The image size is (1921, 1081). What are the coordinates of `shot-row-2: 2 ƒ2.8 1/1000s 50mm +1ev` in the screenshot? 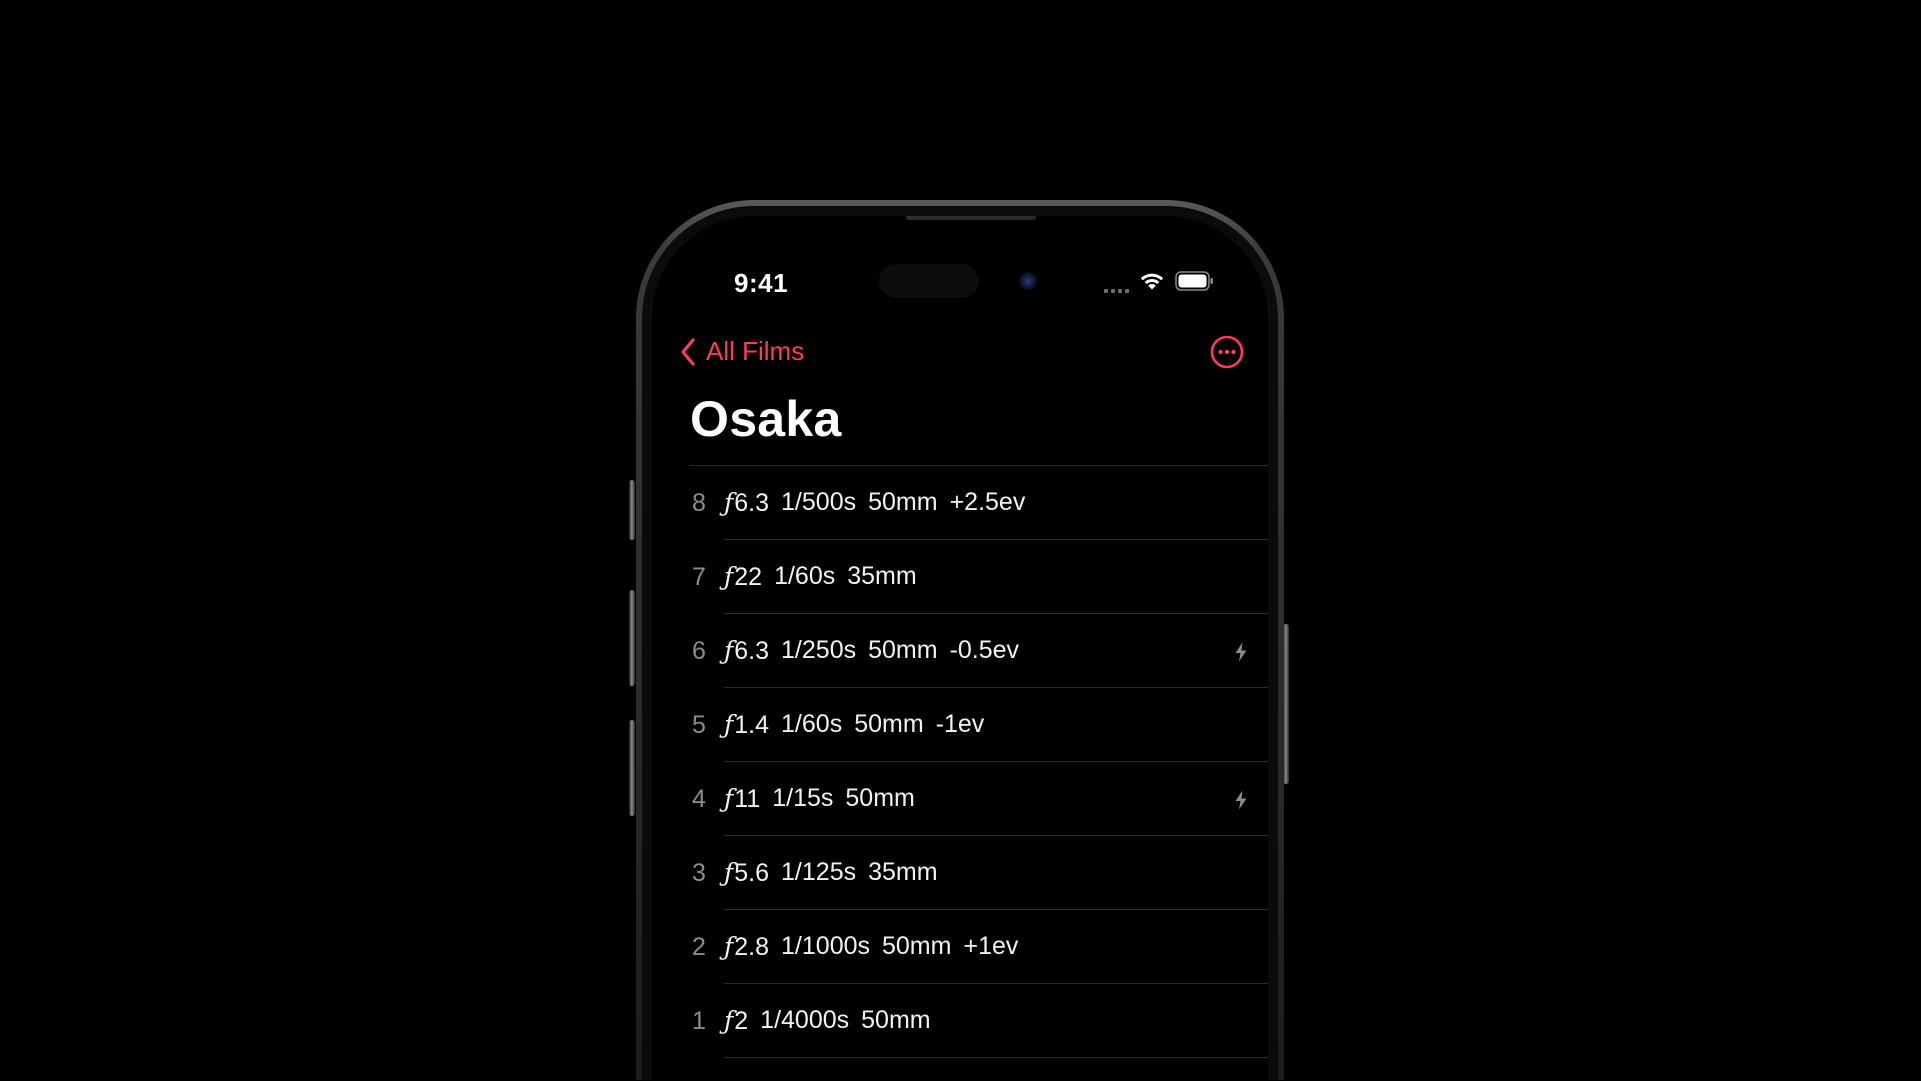 It's located at (960, 947).